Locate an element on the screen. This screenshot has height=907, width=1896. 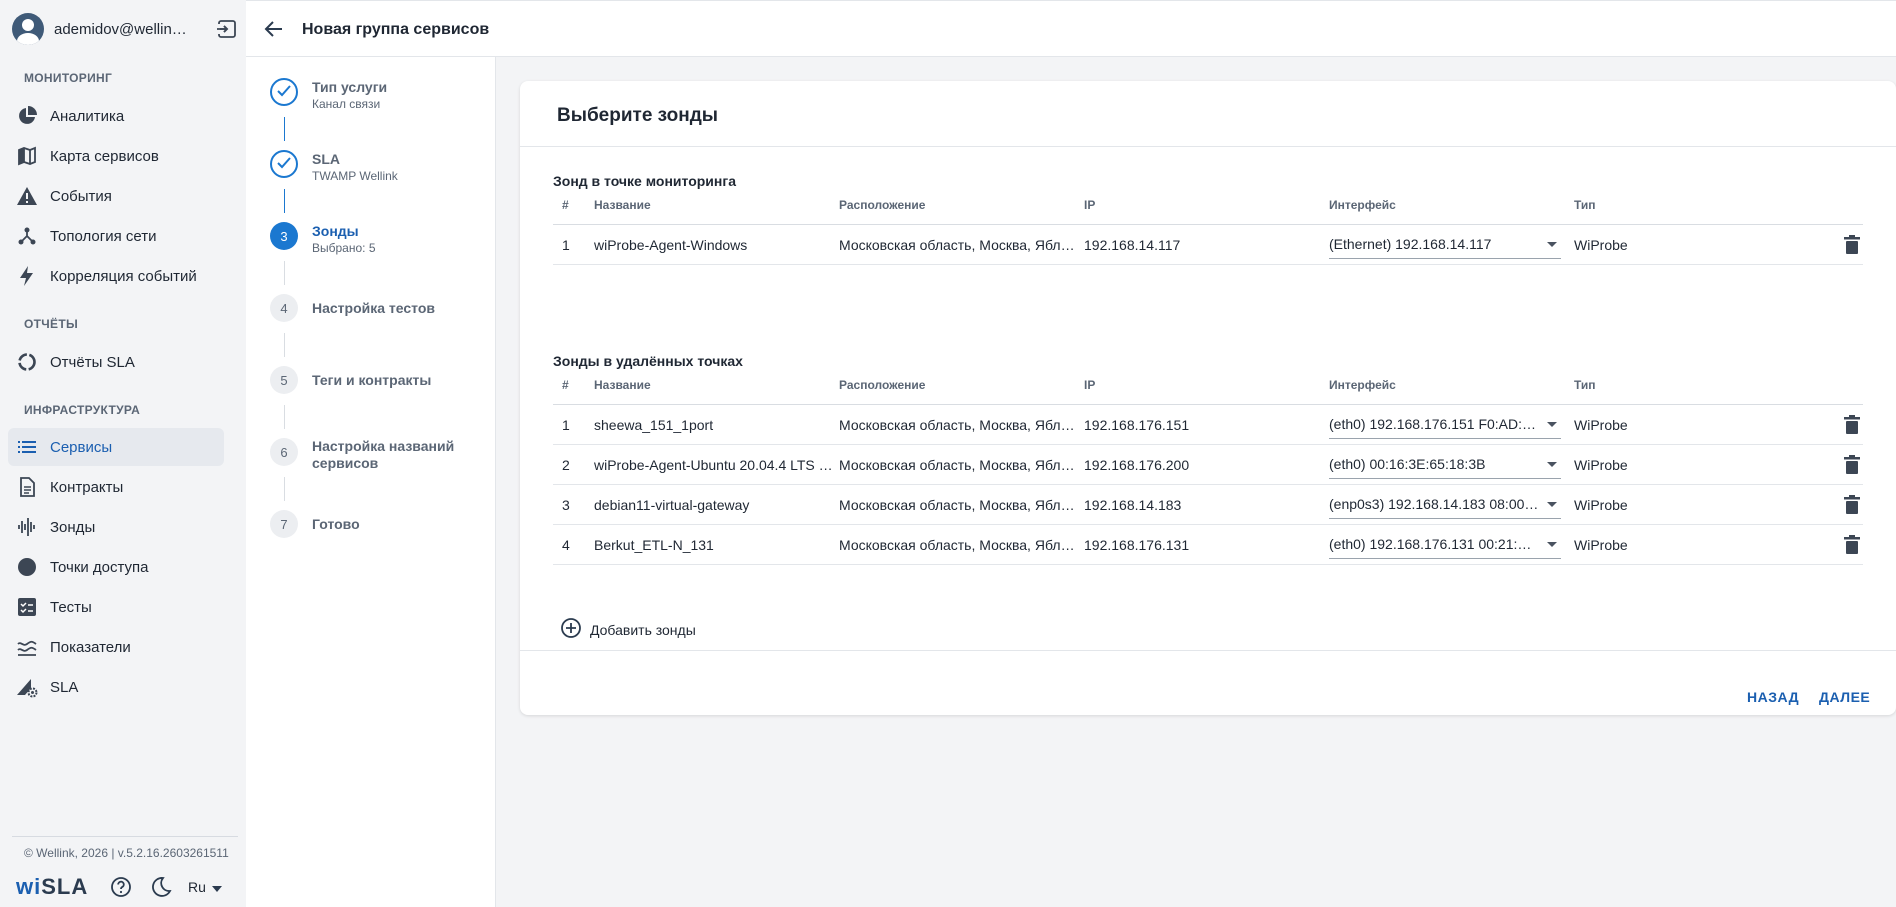
sidebar-item-services: Сервисы is located at coordinates (116, 447).